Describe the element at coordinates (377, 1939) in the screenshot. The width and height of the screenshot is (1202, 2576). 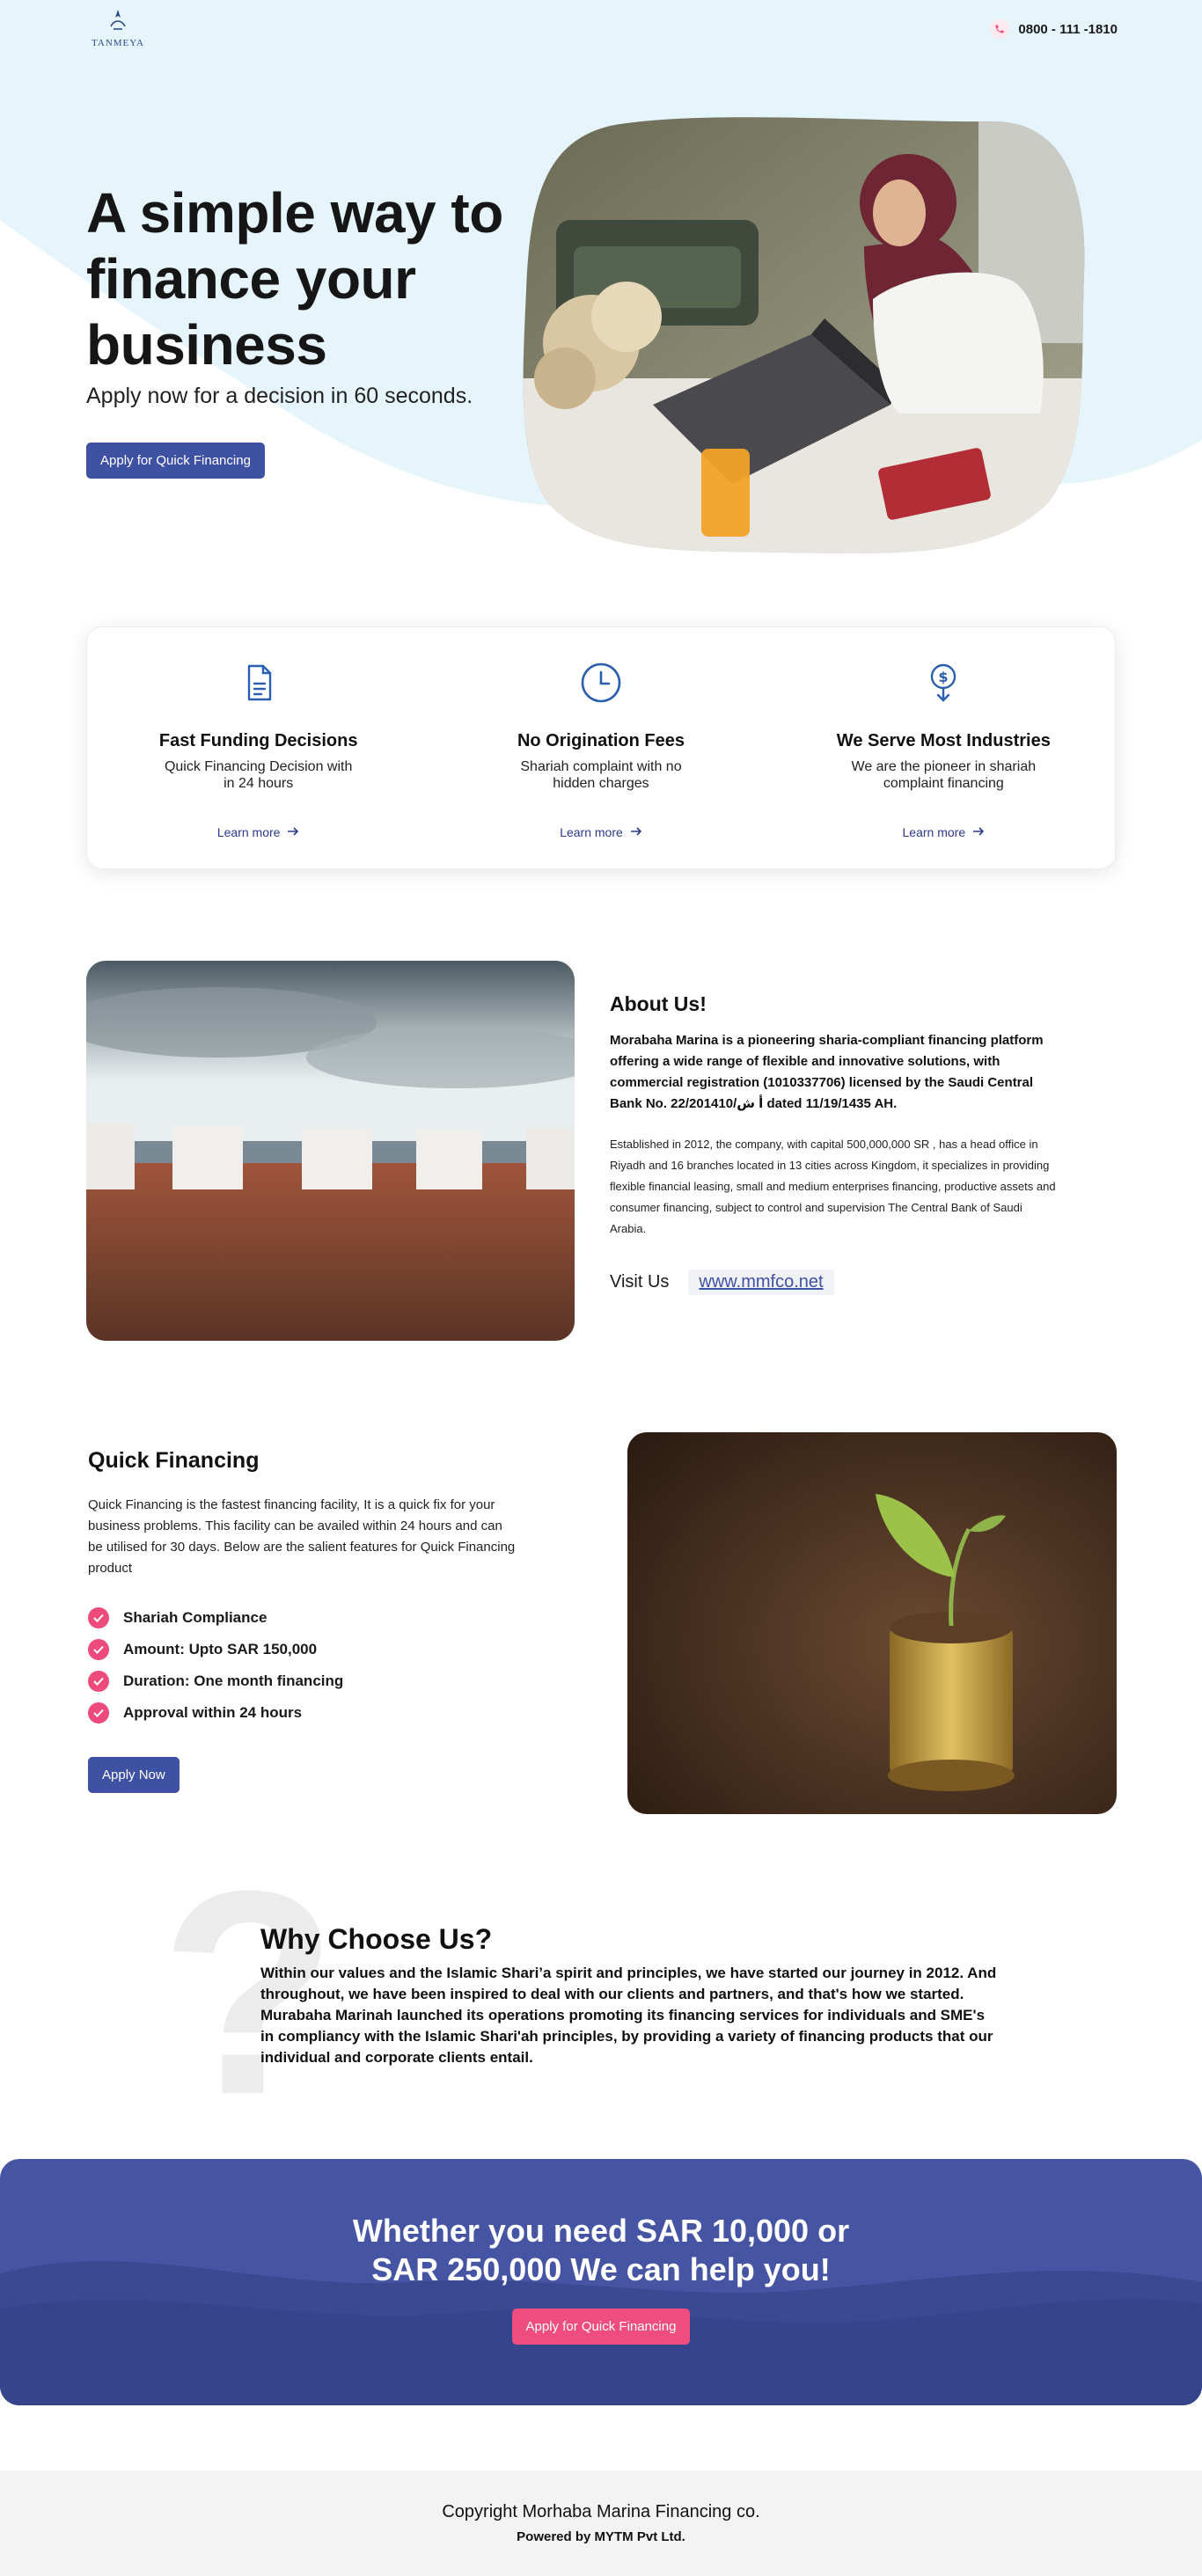
I see `why-title: Why Choose Us?` at that location.